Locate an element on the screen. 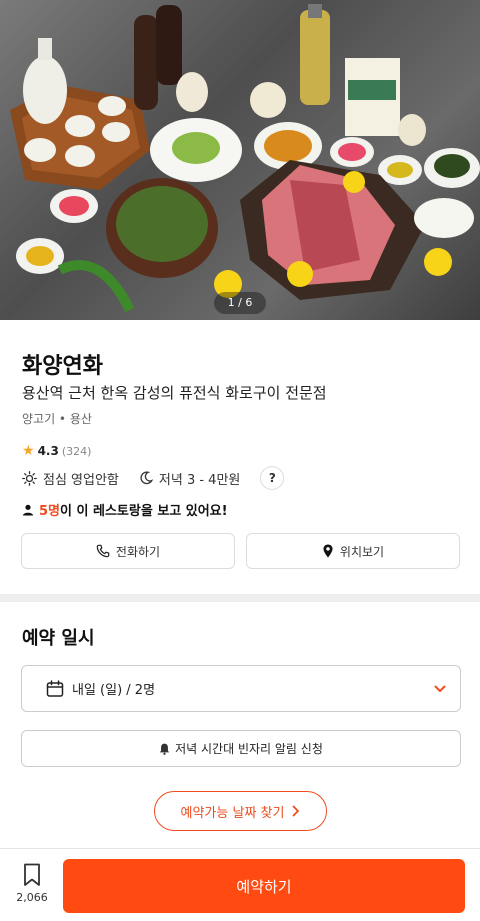 This screenshot has width=480, height=921. dinner-price: 저녁 3 - 4만원 is located at coordinates (199, 480).